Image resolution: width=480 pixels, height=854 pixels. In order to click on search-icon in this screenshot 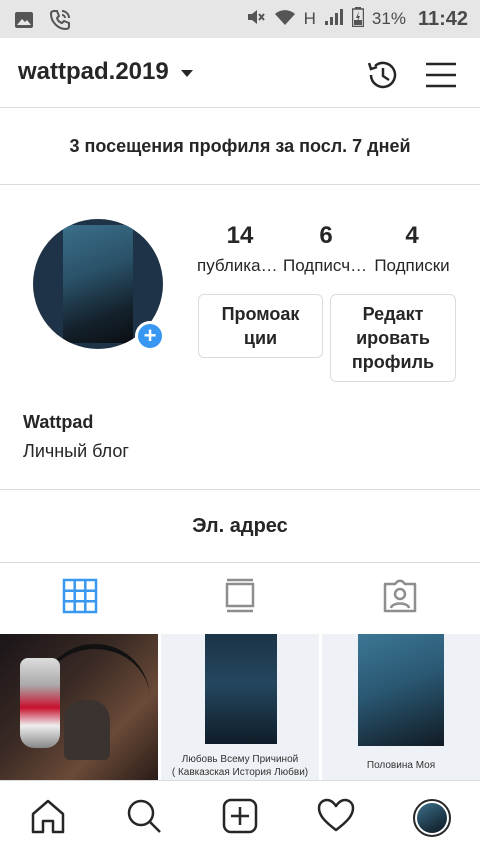, I will do `click(144, 818)`.